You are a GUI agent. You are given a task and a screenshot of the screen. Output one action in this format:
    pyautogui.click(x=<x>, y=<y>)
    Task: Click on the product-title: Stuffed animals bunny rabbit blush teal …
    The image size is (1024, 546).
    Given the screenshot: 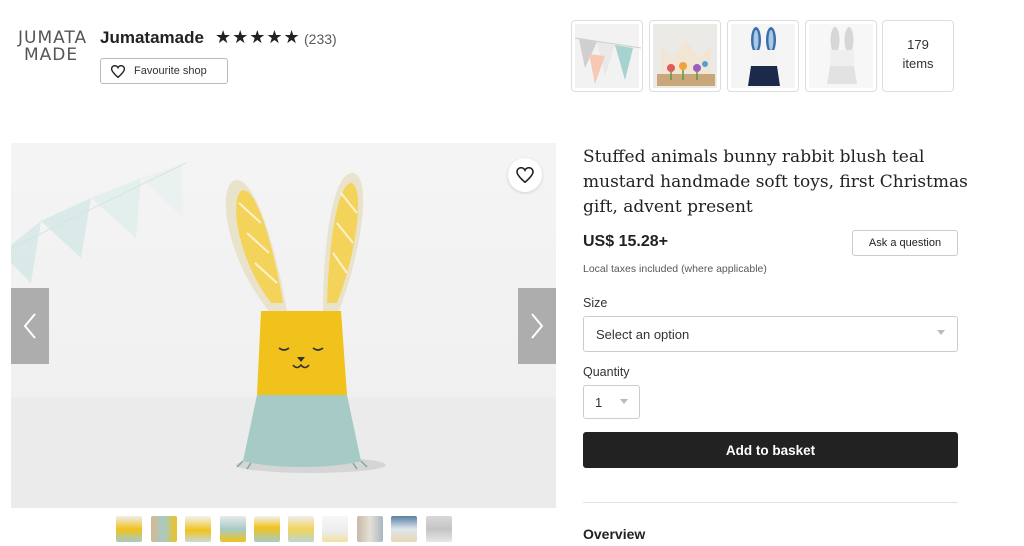 What is the action you would take?
    pyautogui.click(x=775, y=182)
    